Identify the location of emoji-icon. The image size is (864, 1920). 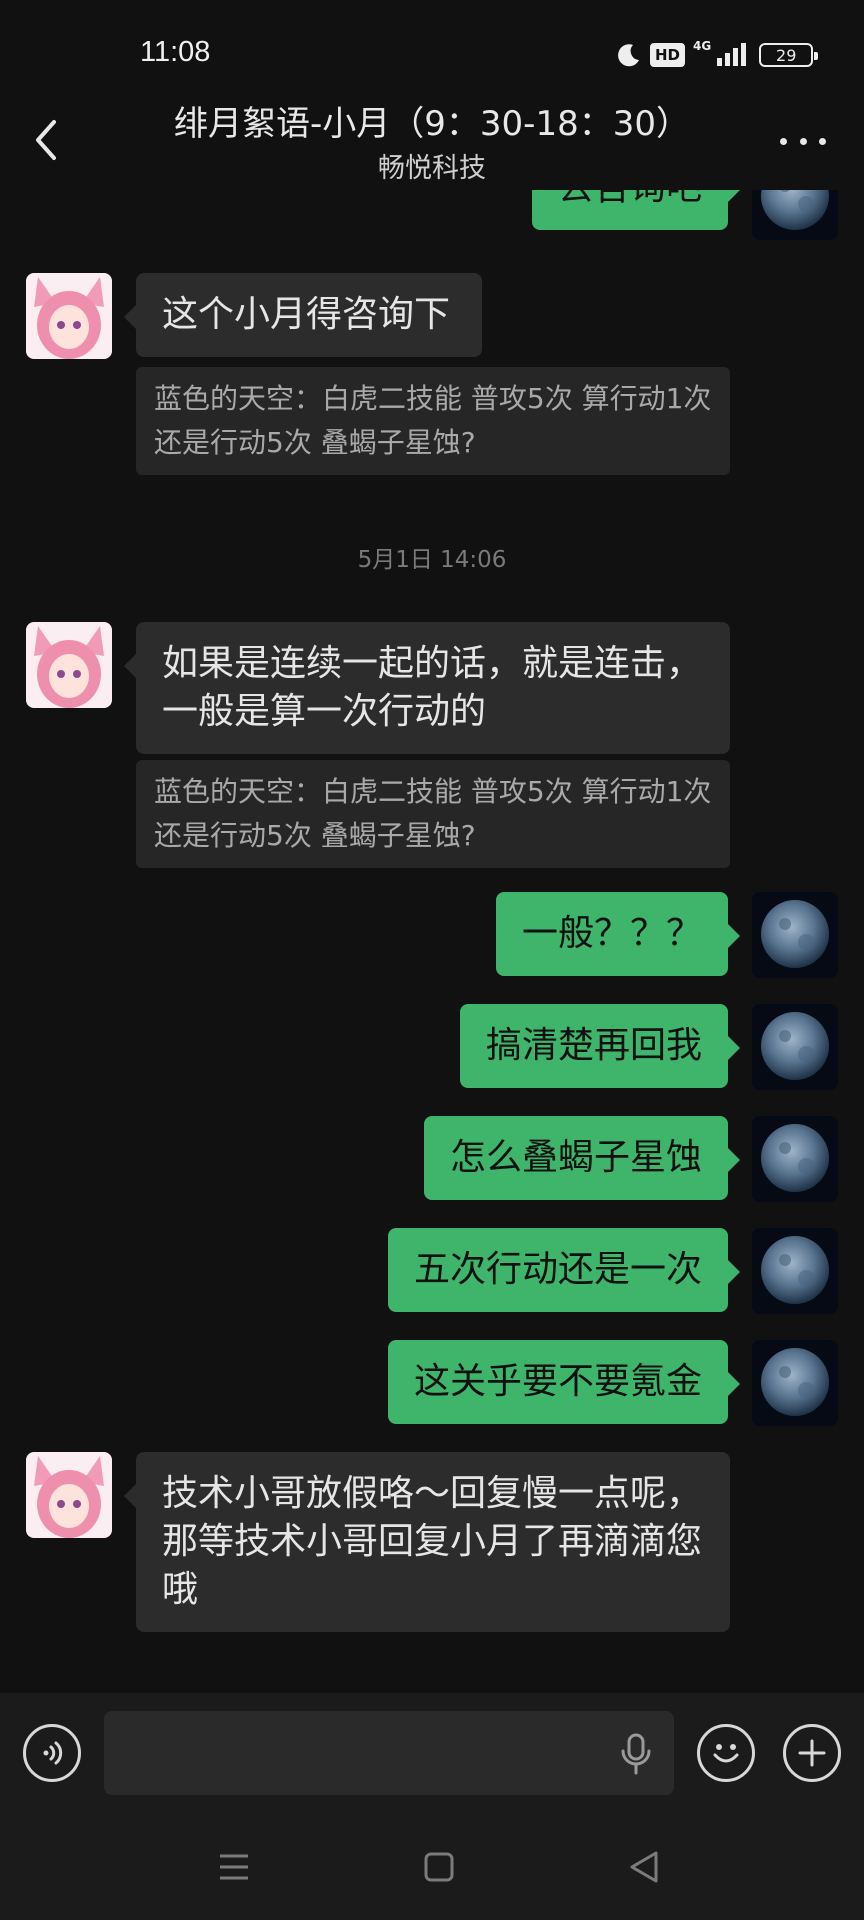
(726, 1753).